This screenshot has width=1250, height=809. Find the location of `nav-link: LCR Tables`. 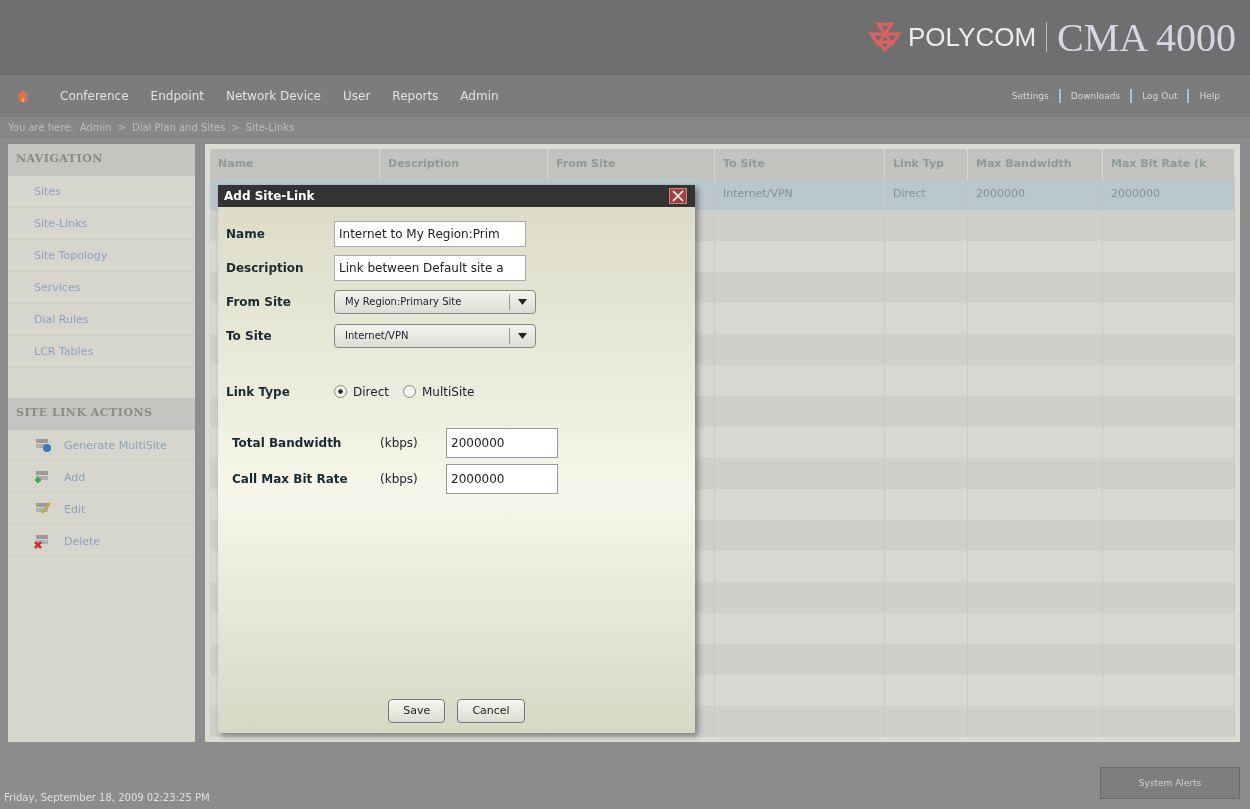

nav-link: LCR Tables is located at coordinates (101, 351).